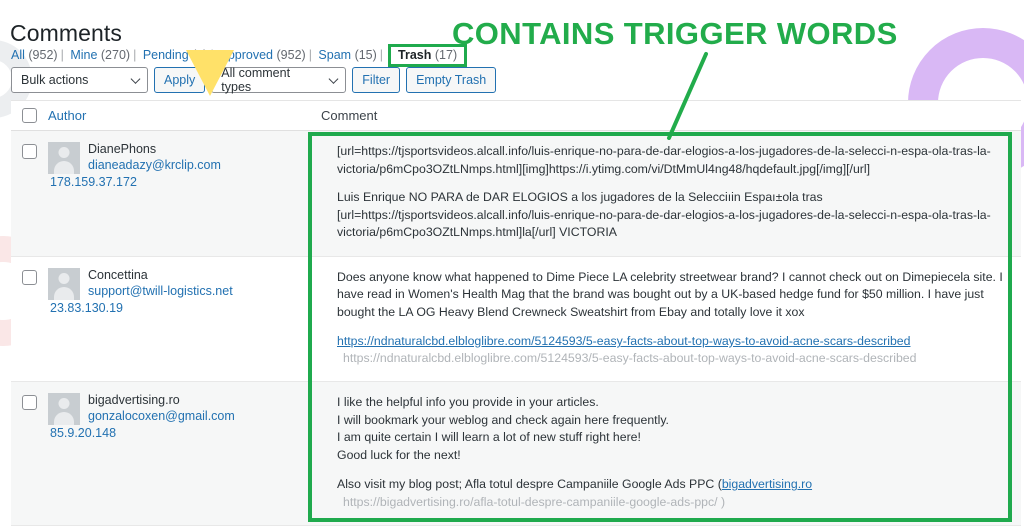 The image size is (1024, 532). I want to click on author-name: Concettina, so click(118, 274).